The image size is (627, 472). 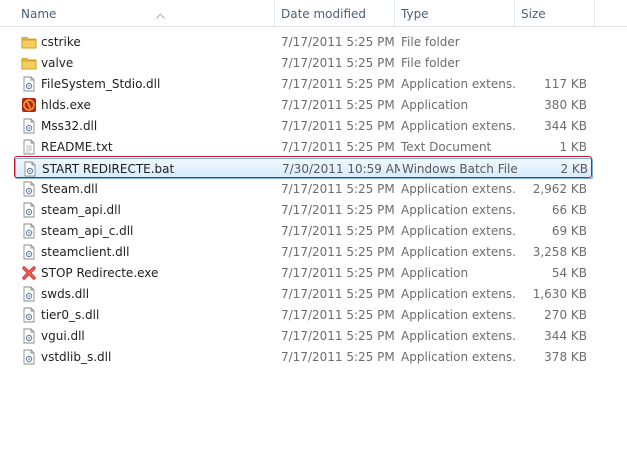 I want to click on file-name: STOP Redirecte.exe, so click(x=100, y=273).